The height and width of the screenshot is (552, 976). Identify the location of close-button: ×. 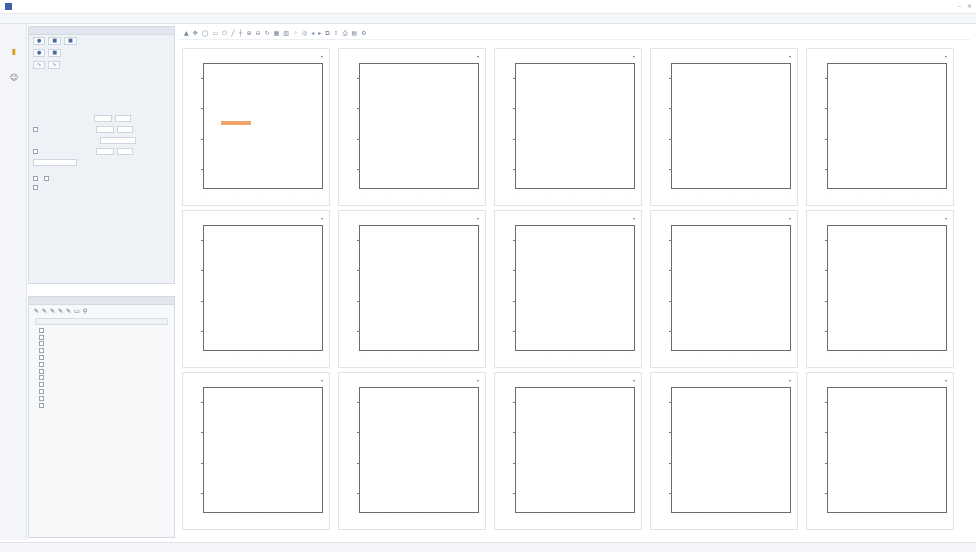
(969, 6).